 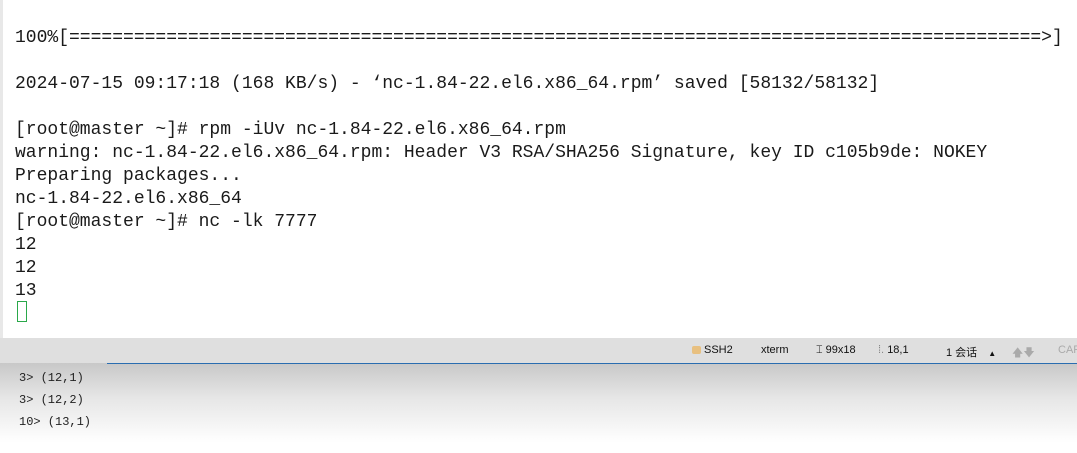 I want to click on status-cursor-pos: ⁞. 18,1, so click(x=893, y=350).